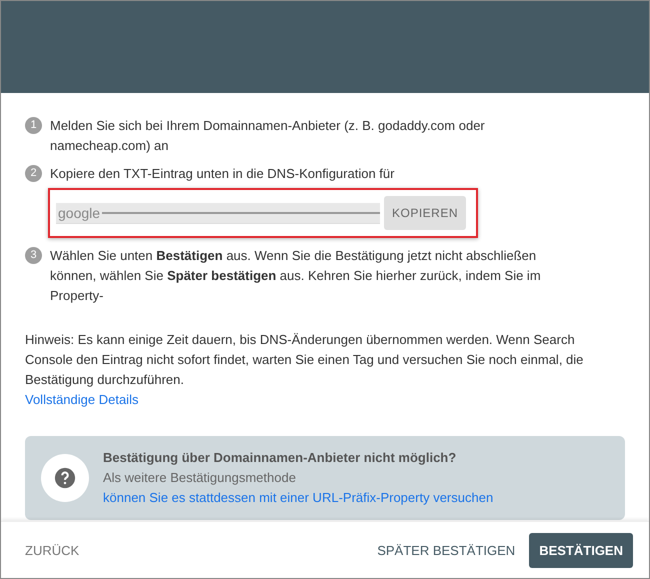  Describe the element at coordinates (296, 276) in the screenshot. I see `step-text: Wählen Sie unten Bestätigen aus. Wenn Sie die Bestätigung jetzt nicht abschließen können, wählen Sie Später bestätigen aus. Kehren Sie hierher zurück, indem Sie im Property-` at that location.